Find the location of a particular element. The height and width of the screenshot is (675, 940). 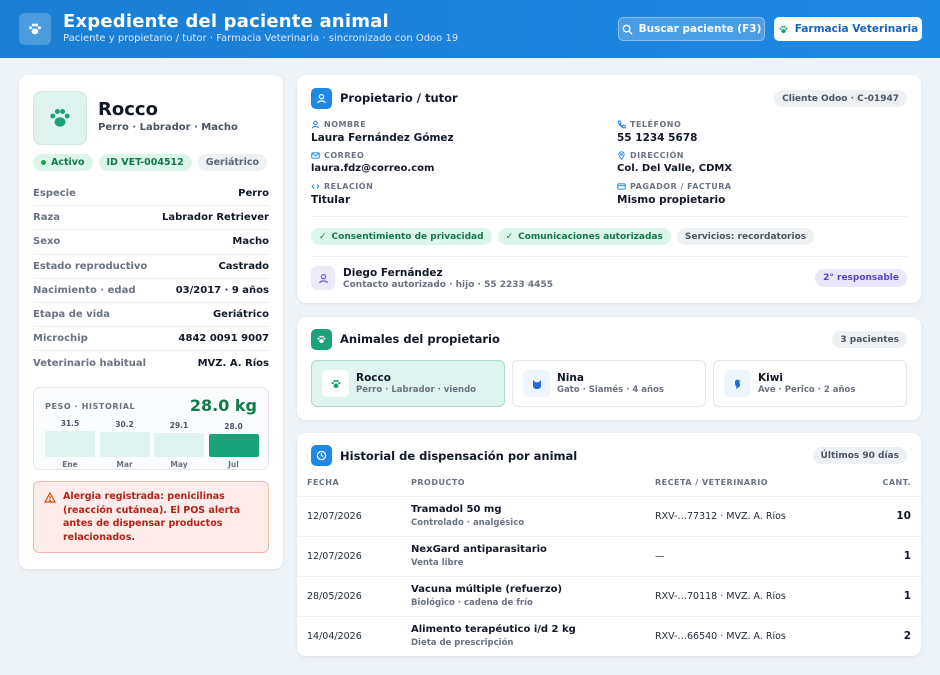

row-product-category: Dieta de prescripción is located at coordinates (462, 643).